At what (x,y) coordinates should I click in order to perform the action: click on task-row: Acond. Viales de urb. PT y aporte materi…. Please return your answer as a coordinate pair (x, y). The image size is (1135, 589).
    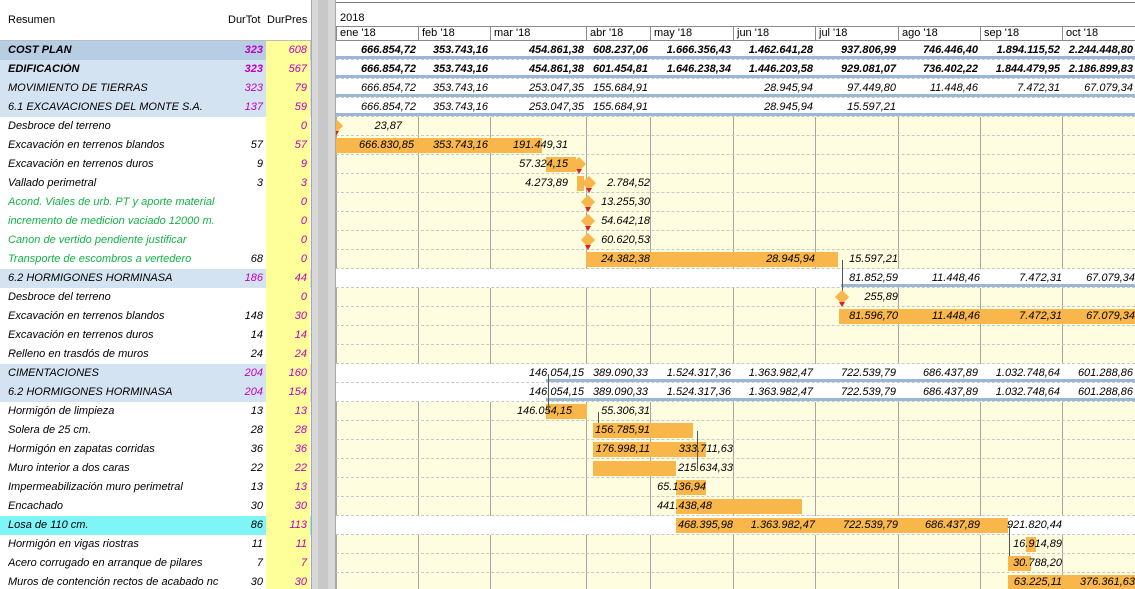
    Looking at the image, I should click on (155, 202).